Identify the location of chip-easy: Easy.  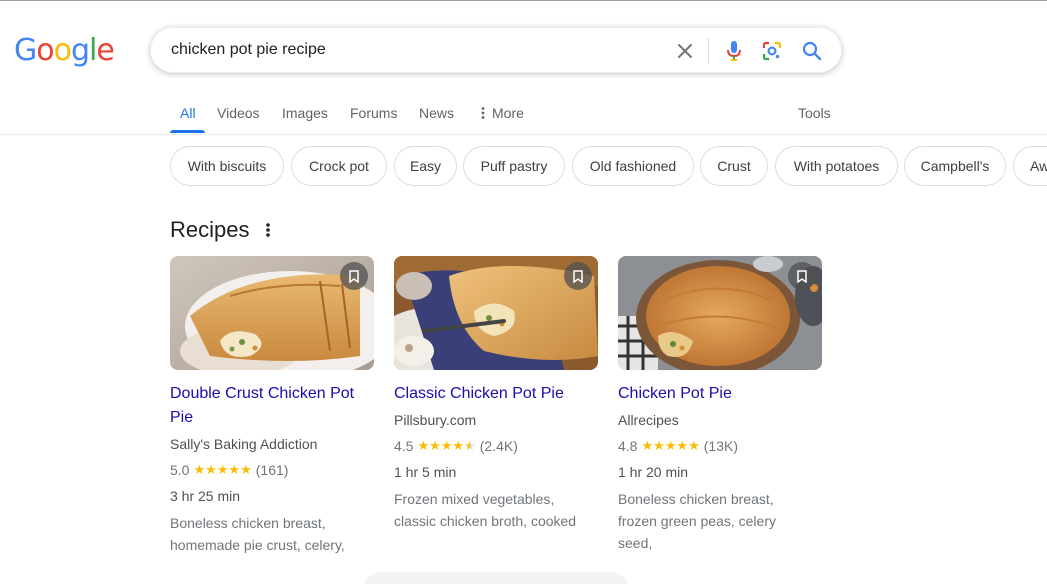
(425, 166).